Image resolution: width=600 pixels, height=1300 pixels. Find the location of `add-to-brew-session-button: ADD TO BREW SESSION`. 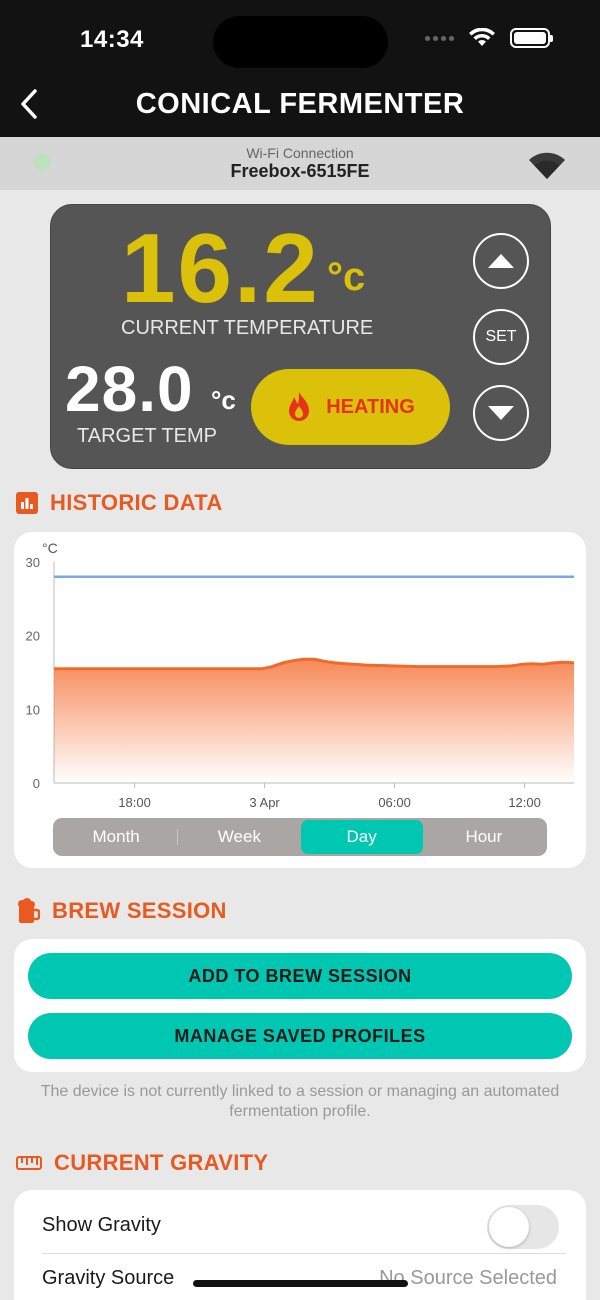

add-to-brew-session-button: ADD TO BREW SESSION is located at coordinates (300, 976).